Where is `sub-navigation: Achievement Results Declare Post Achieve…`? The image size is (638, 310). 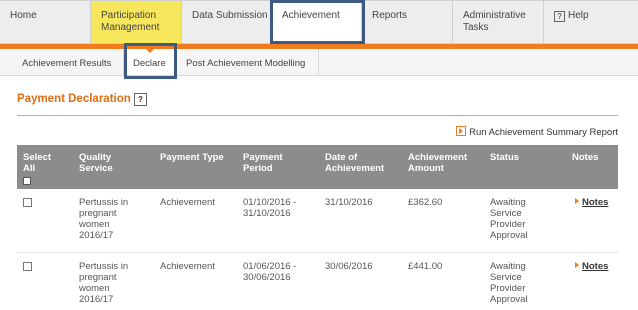 sub-navigation: Achievement Results Declare Post Achieve… is located at coordinates (319, 62).